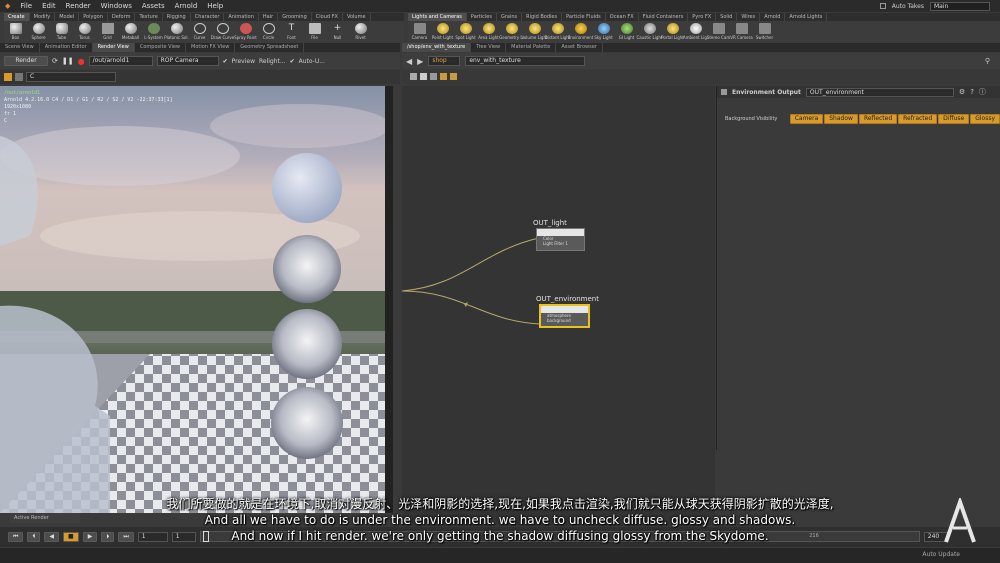 The width and height of the screenshot is (1000, 563). What do you see at coordinates (437, 47) in the screenshot?
I see `tab-network-path: /shop/env_with_texture` at bounding box center [437, 47].